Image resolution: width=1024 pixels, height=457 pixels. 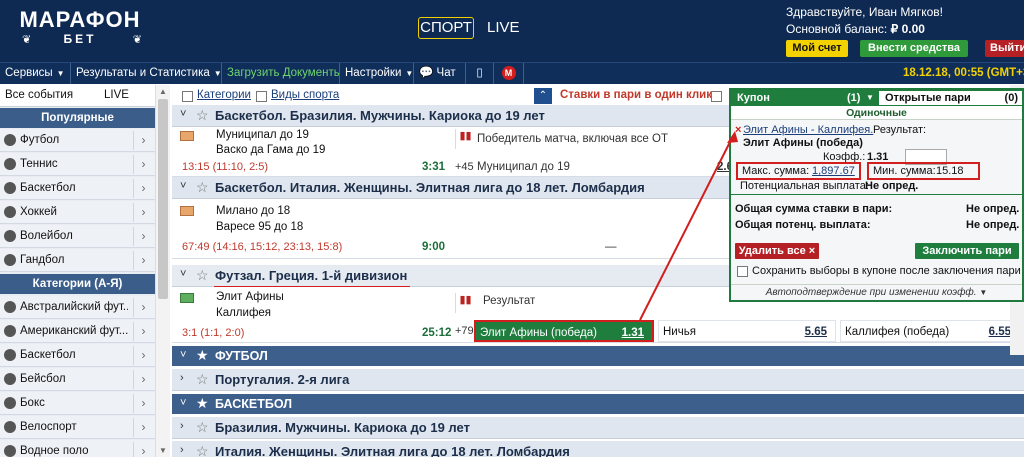 What do you see at coordinates (202, 403) in the screenshot?
I see `star-icon: ★` at bounding box center [202, 403].